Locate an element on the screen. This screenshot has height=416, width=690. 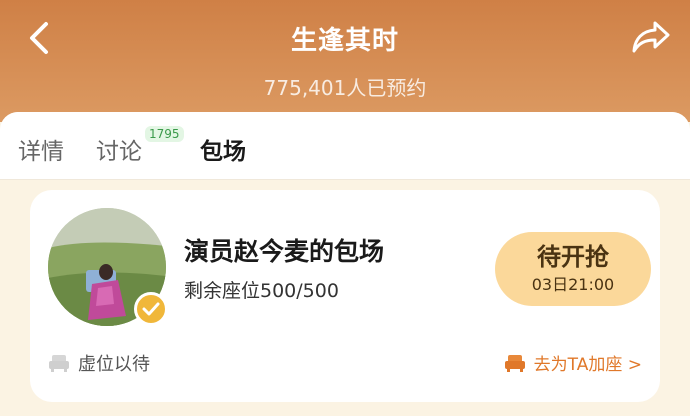
sofa-outline-icon is located at coordinates (59, 363).